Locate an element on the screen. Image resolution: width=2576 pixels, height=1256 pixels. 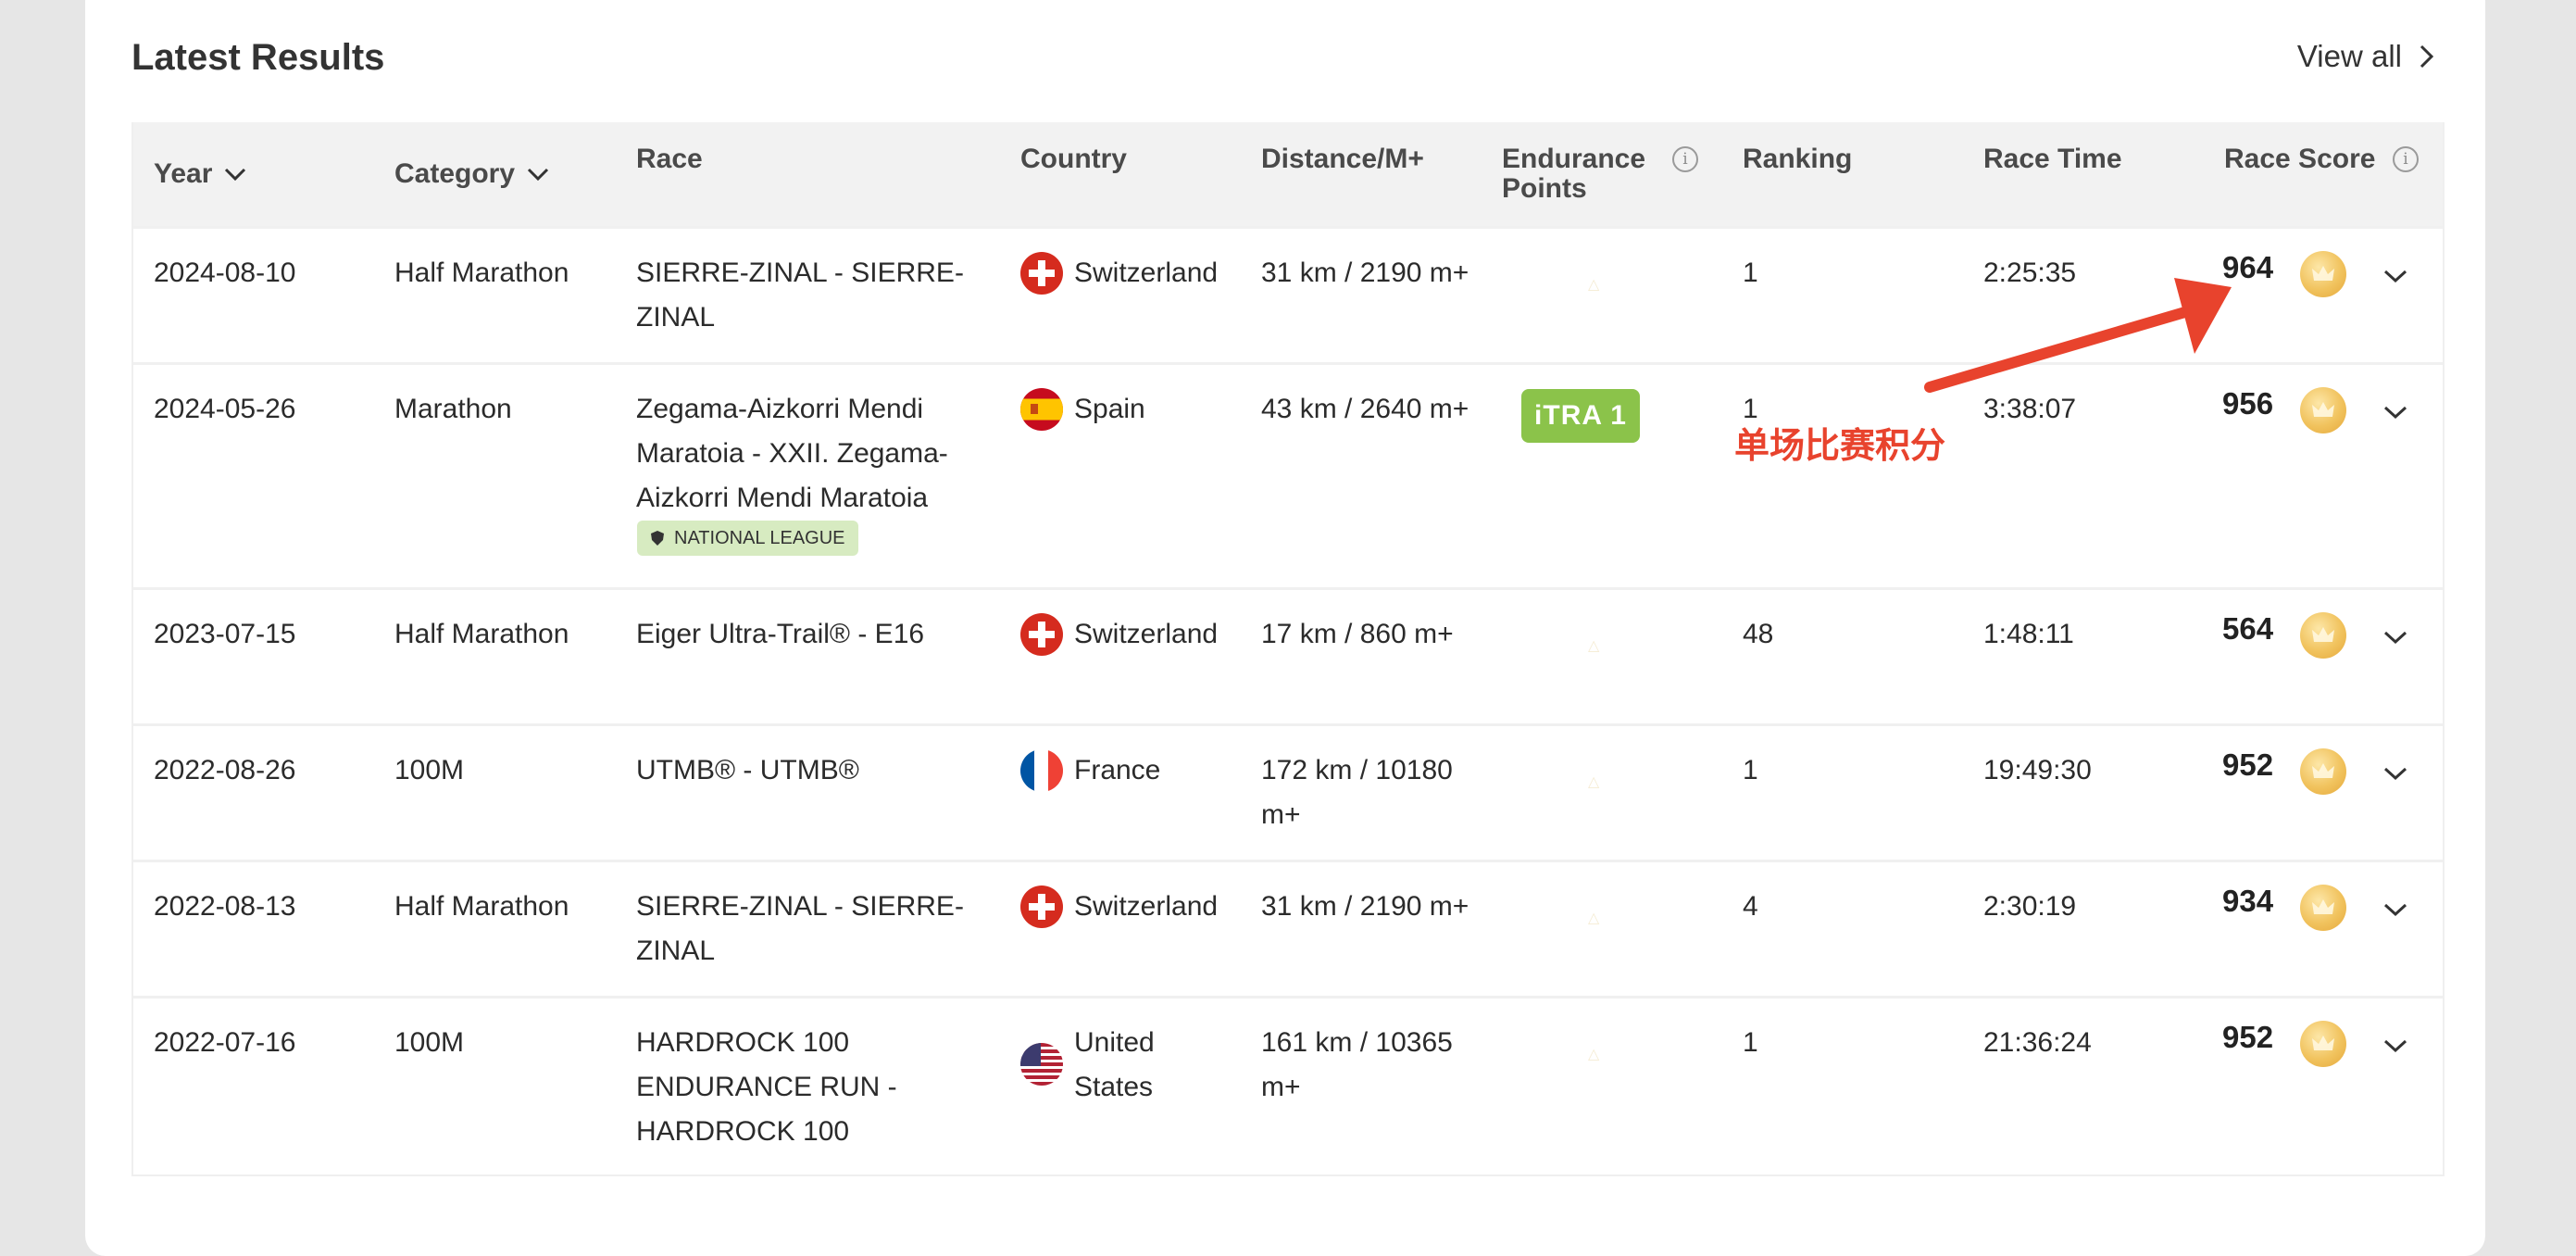
ranking-cell: 48 is located at coordinates (1759, 634).